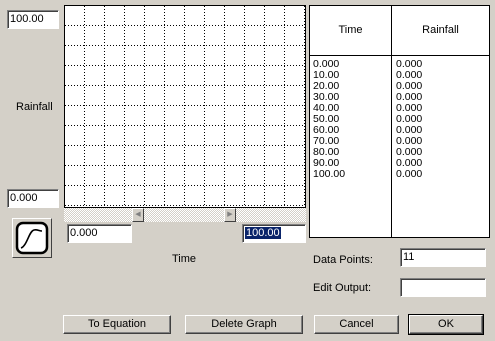  What do you see at coordinates (24, 198) in the screenshot?
I see `y-min-value: 0.000` at bounding box center [24, 198].